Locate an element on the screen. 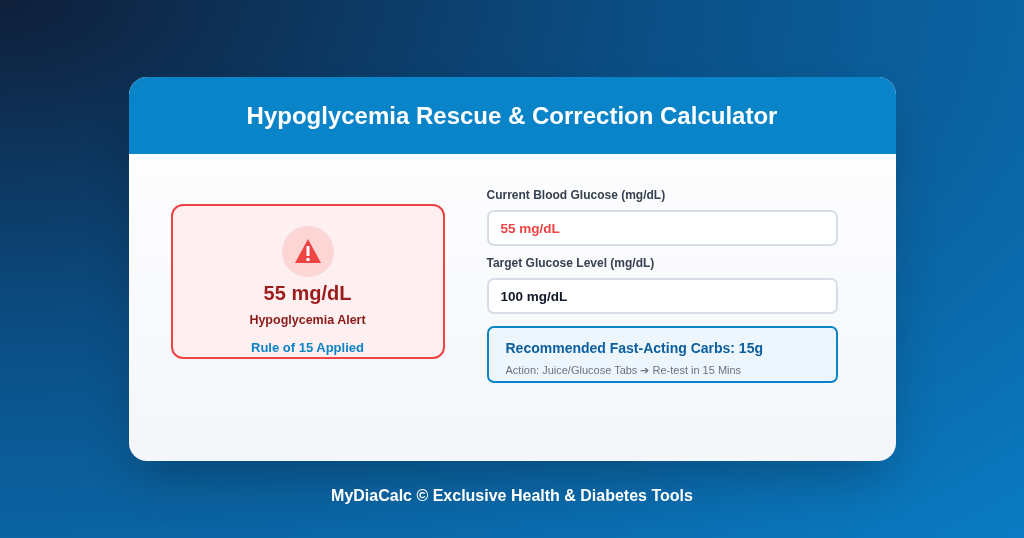 This screenshot has height=538, width=1024. glucose-reading: 55 mg/dL is located at coordinates (307, 293).